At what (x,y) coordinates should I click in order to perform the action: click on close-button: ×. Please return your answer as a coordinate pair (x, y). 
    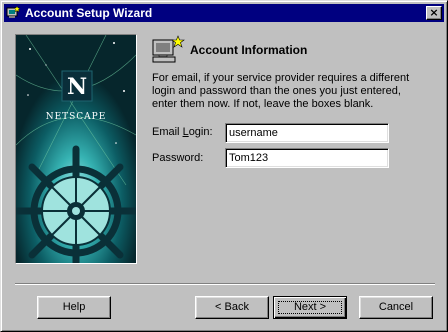
    Looking at the image, I should click on (434, 13).